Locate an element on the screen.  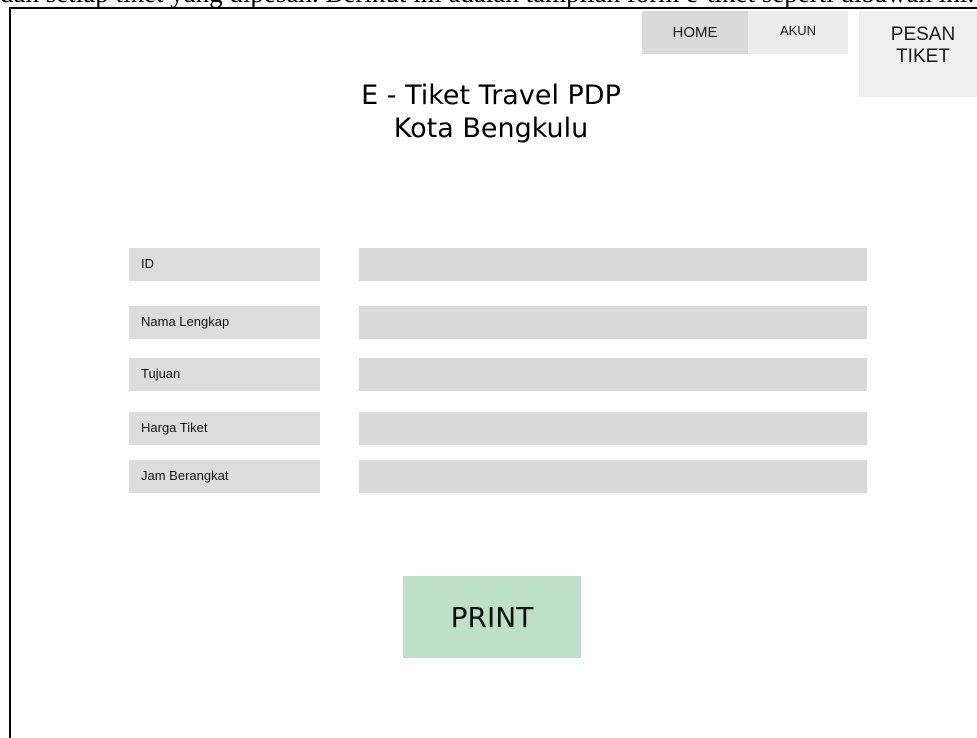
nav-akun-button: AKUN is located at coordinates (798, 32).